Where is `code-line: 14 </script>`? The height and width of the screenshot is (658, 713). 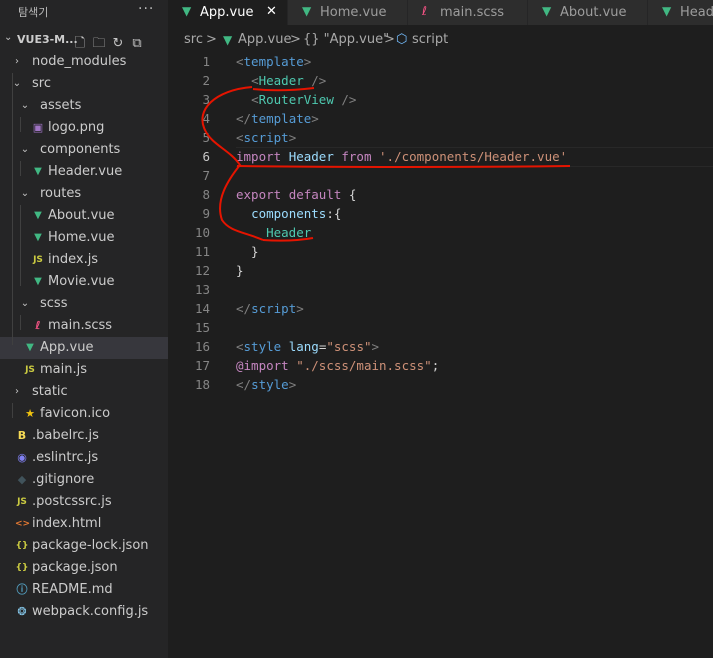 code-line: 14 </script> is located at coordinates (440, 308).